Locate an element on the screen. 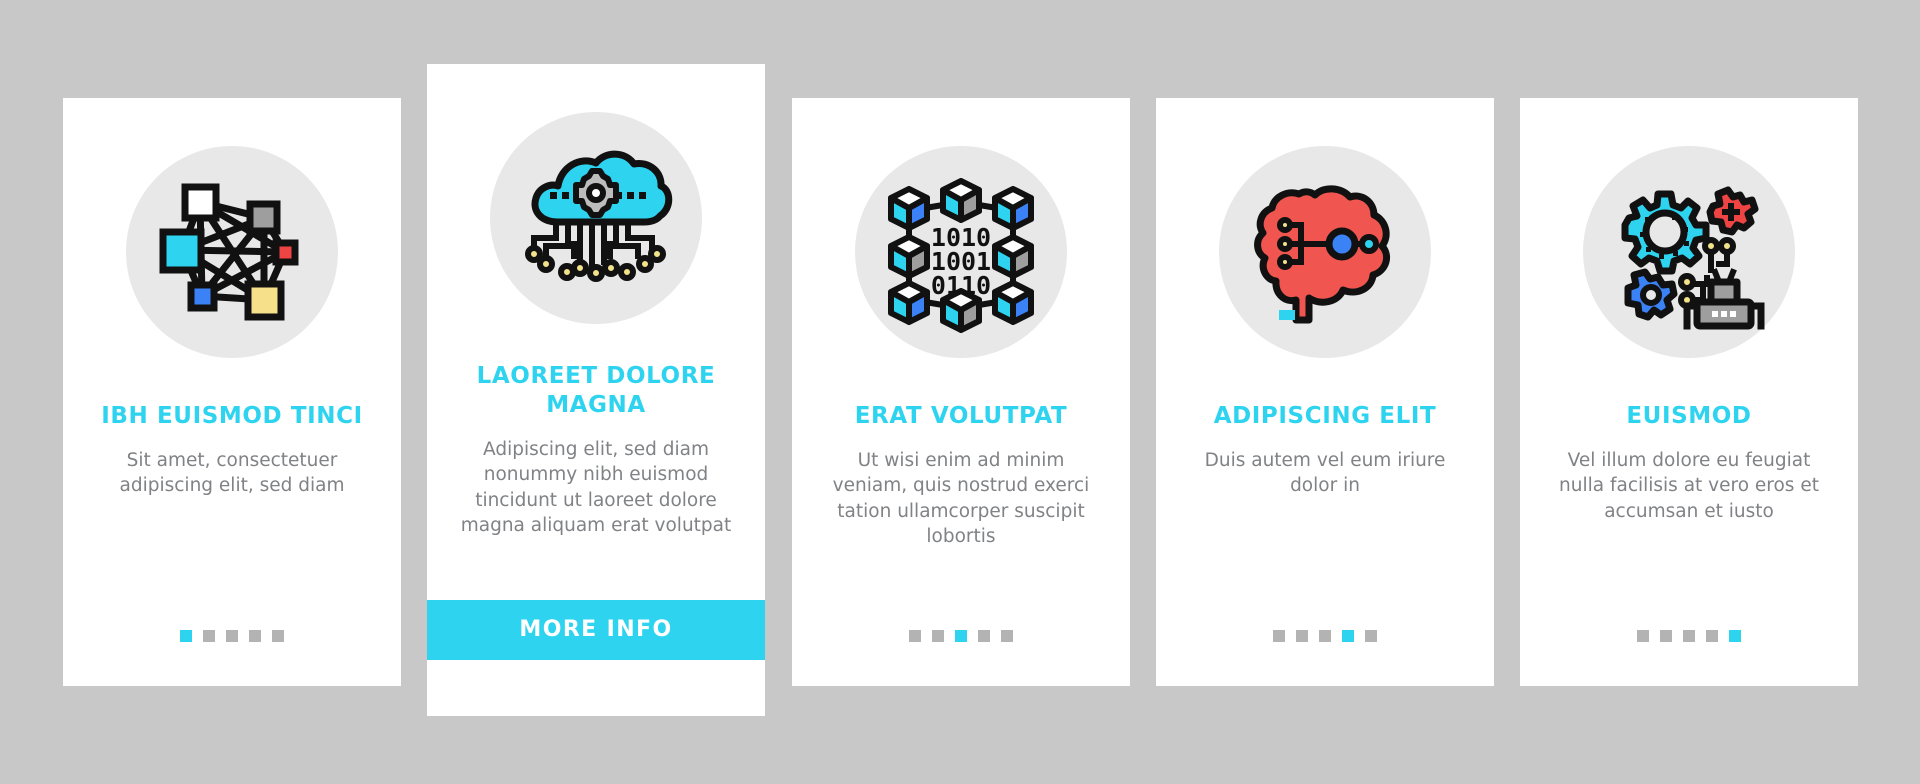 The height and width of the screenshot is (784, 1920). binary-line-3: 0110 is located at coordinates (961, 285).